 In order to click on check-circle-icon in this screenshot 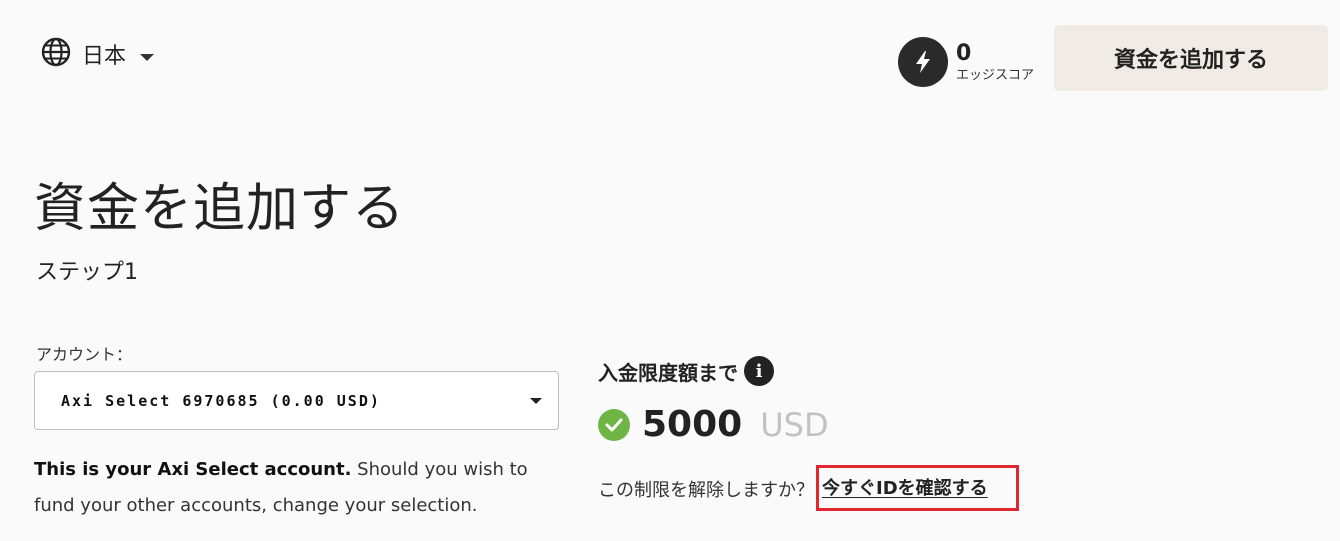, I will do `click(614, 424)`.